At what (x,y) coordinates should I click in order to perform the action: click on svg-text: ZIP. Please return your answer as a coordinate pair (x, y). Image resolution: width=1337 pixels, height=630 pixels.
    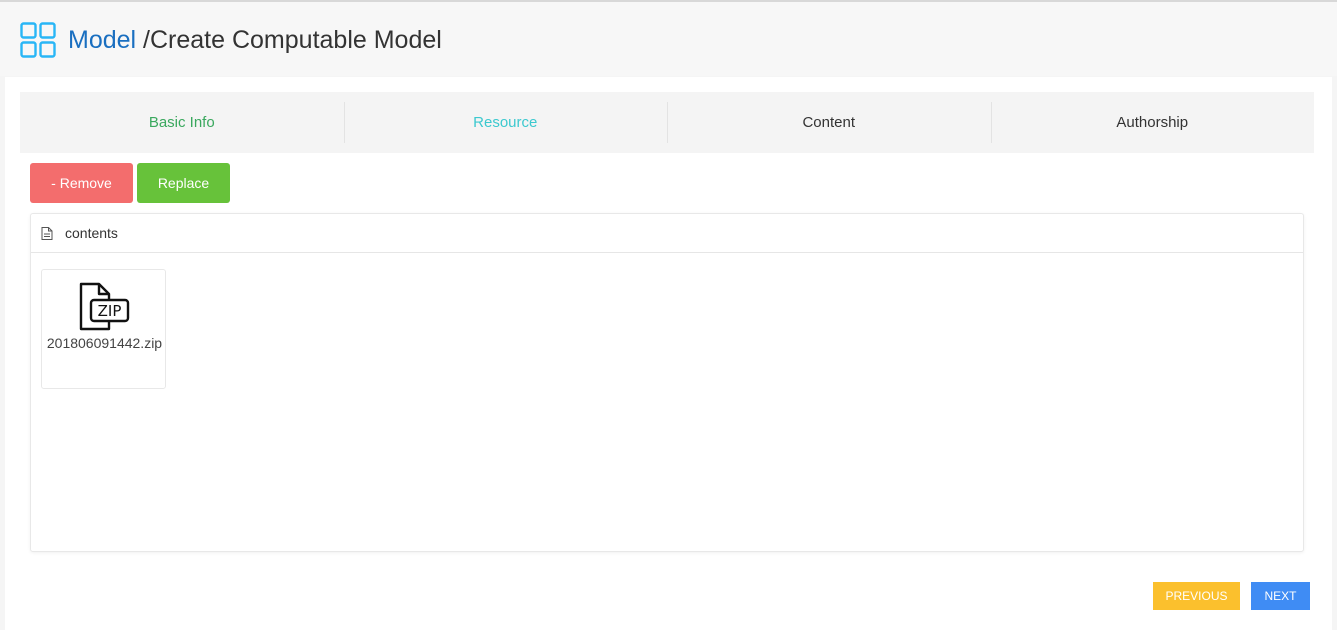
    Looking at the image, I should click on (110, 311).